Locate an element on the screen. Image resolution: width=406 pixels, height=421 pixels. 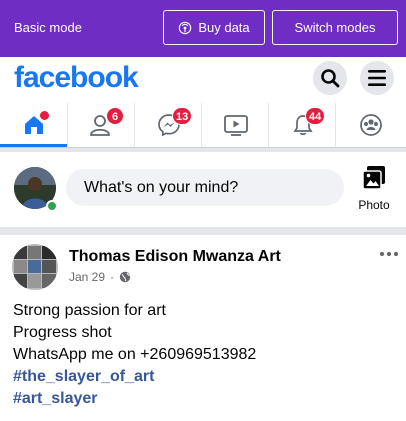
online-status-dot is located at coordinates (52, 206).